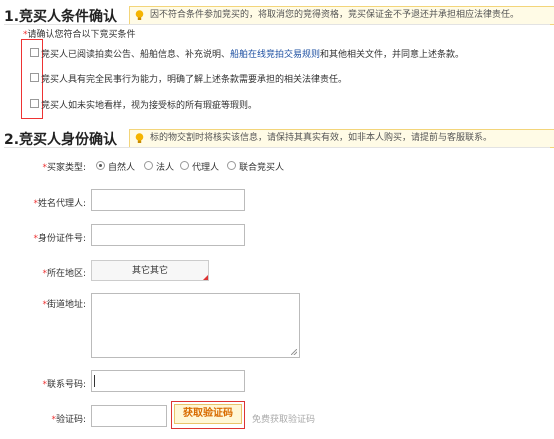  Describe the element at coordinates (277, 147) in the screenshot. I see `section2-divider` at that location.